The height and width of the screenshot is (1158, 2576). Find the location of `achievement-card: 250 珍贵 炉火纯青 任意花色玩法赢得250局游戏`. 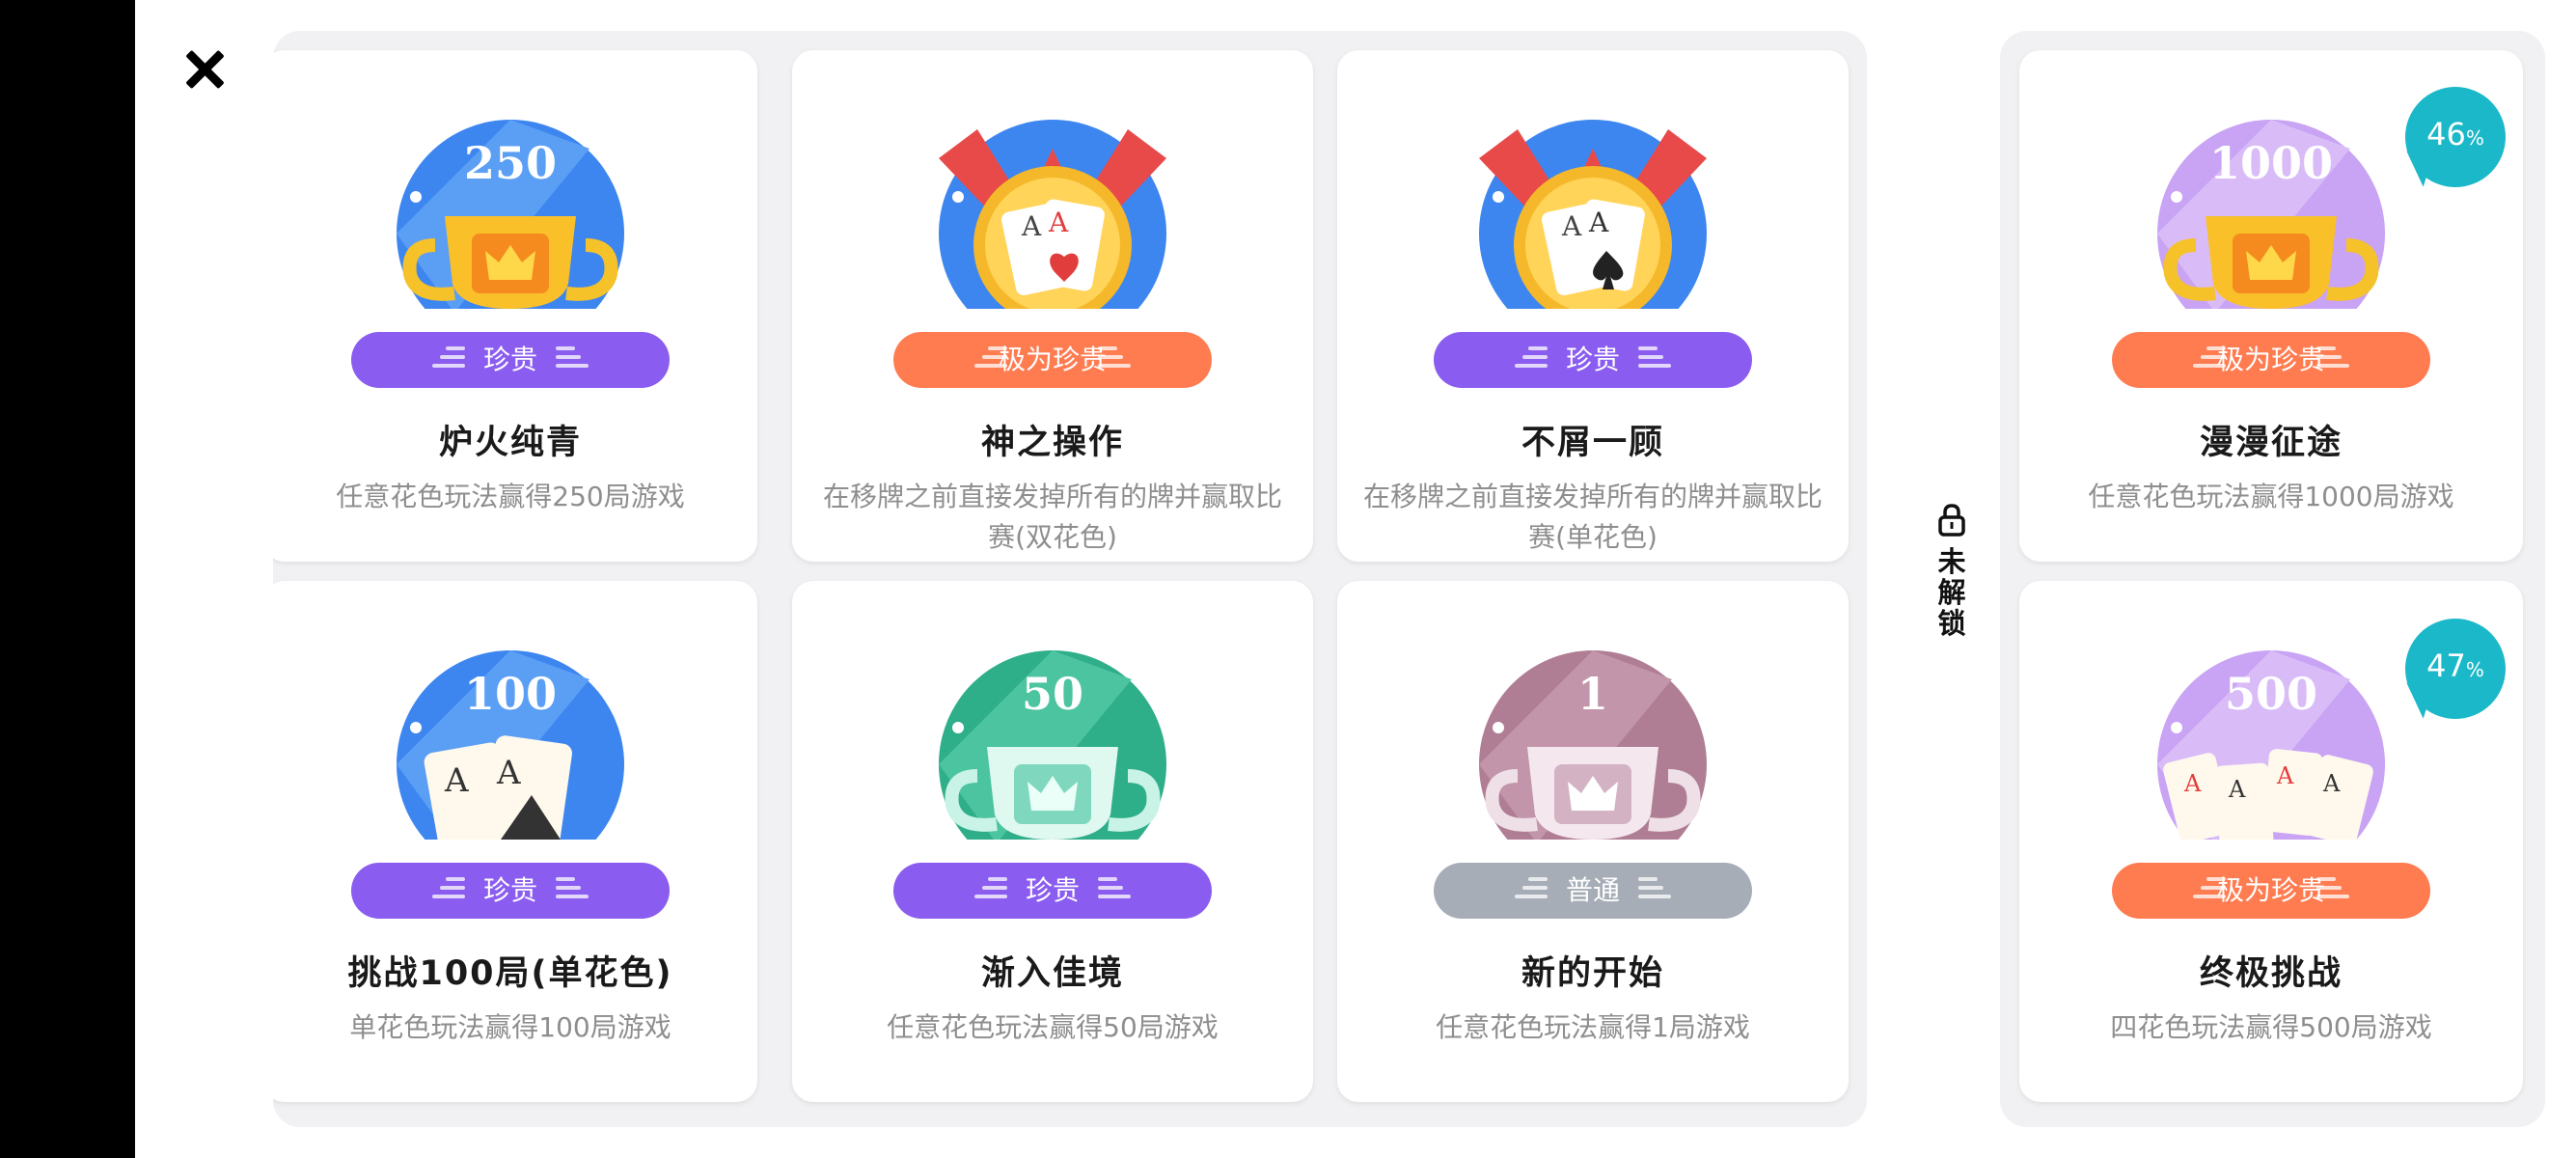

achievement-card: 250 珍贵 炉火纯青 任意花色玩法赢得250局游戏 is located at coordinates (515, 306).